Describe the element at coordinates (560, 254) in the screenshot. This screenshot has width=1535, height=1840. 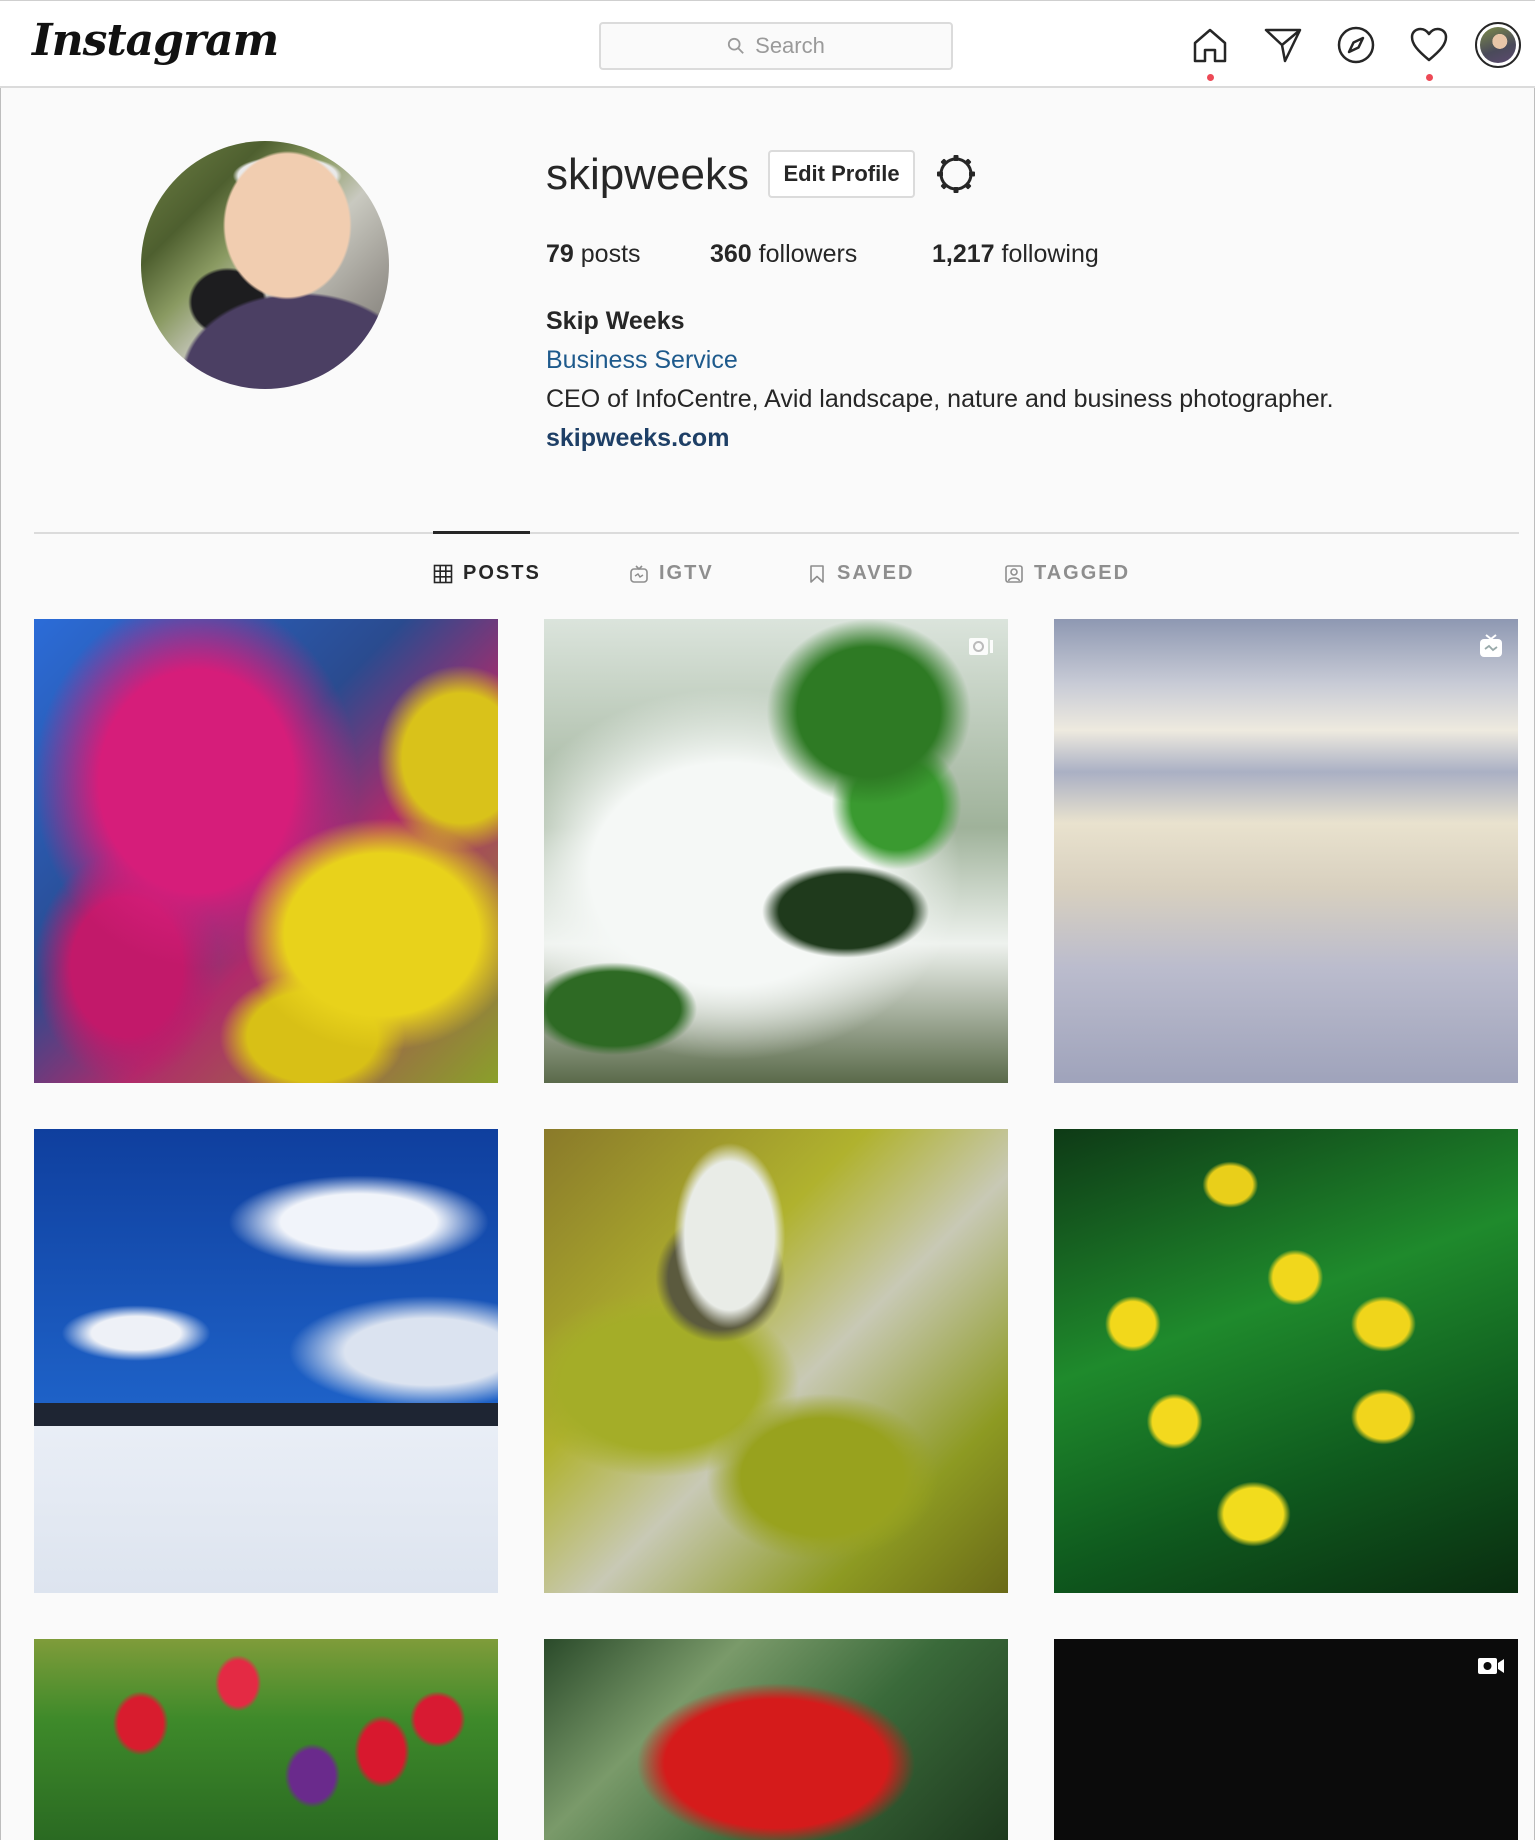
I see `posts-count-value: 79` at that location.